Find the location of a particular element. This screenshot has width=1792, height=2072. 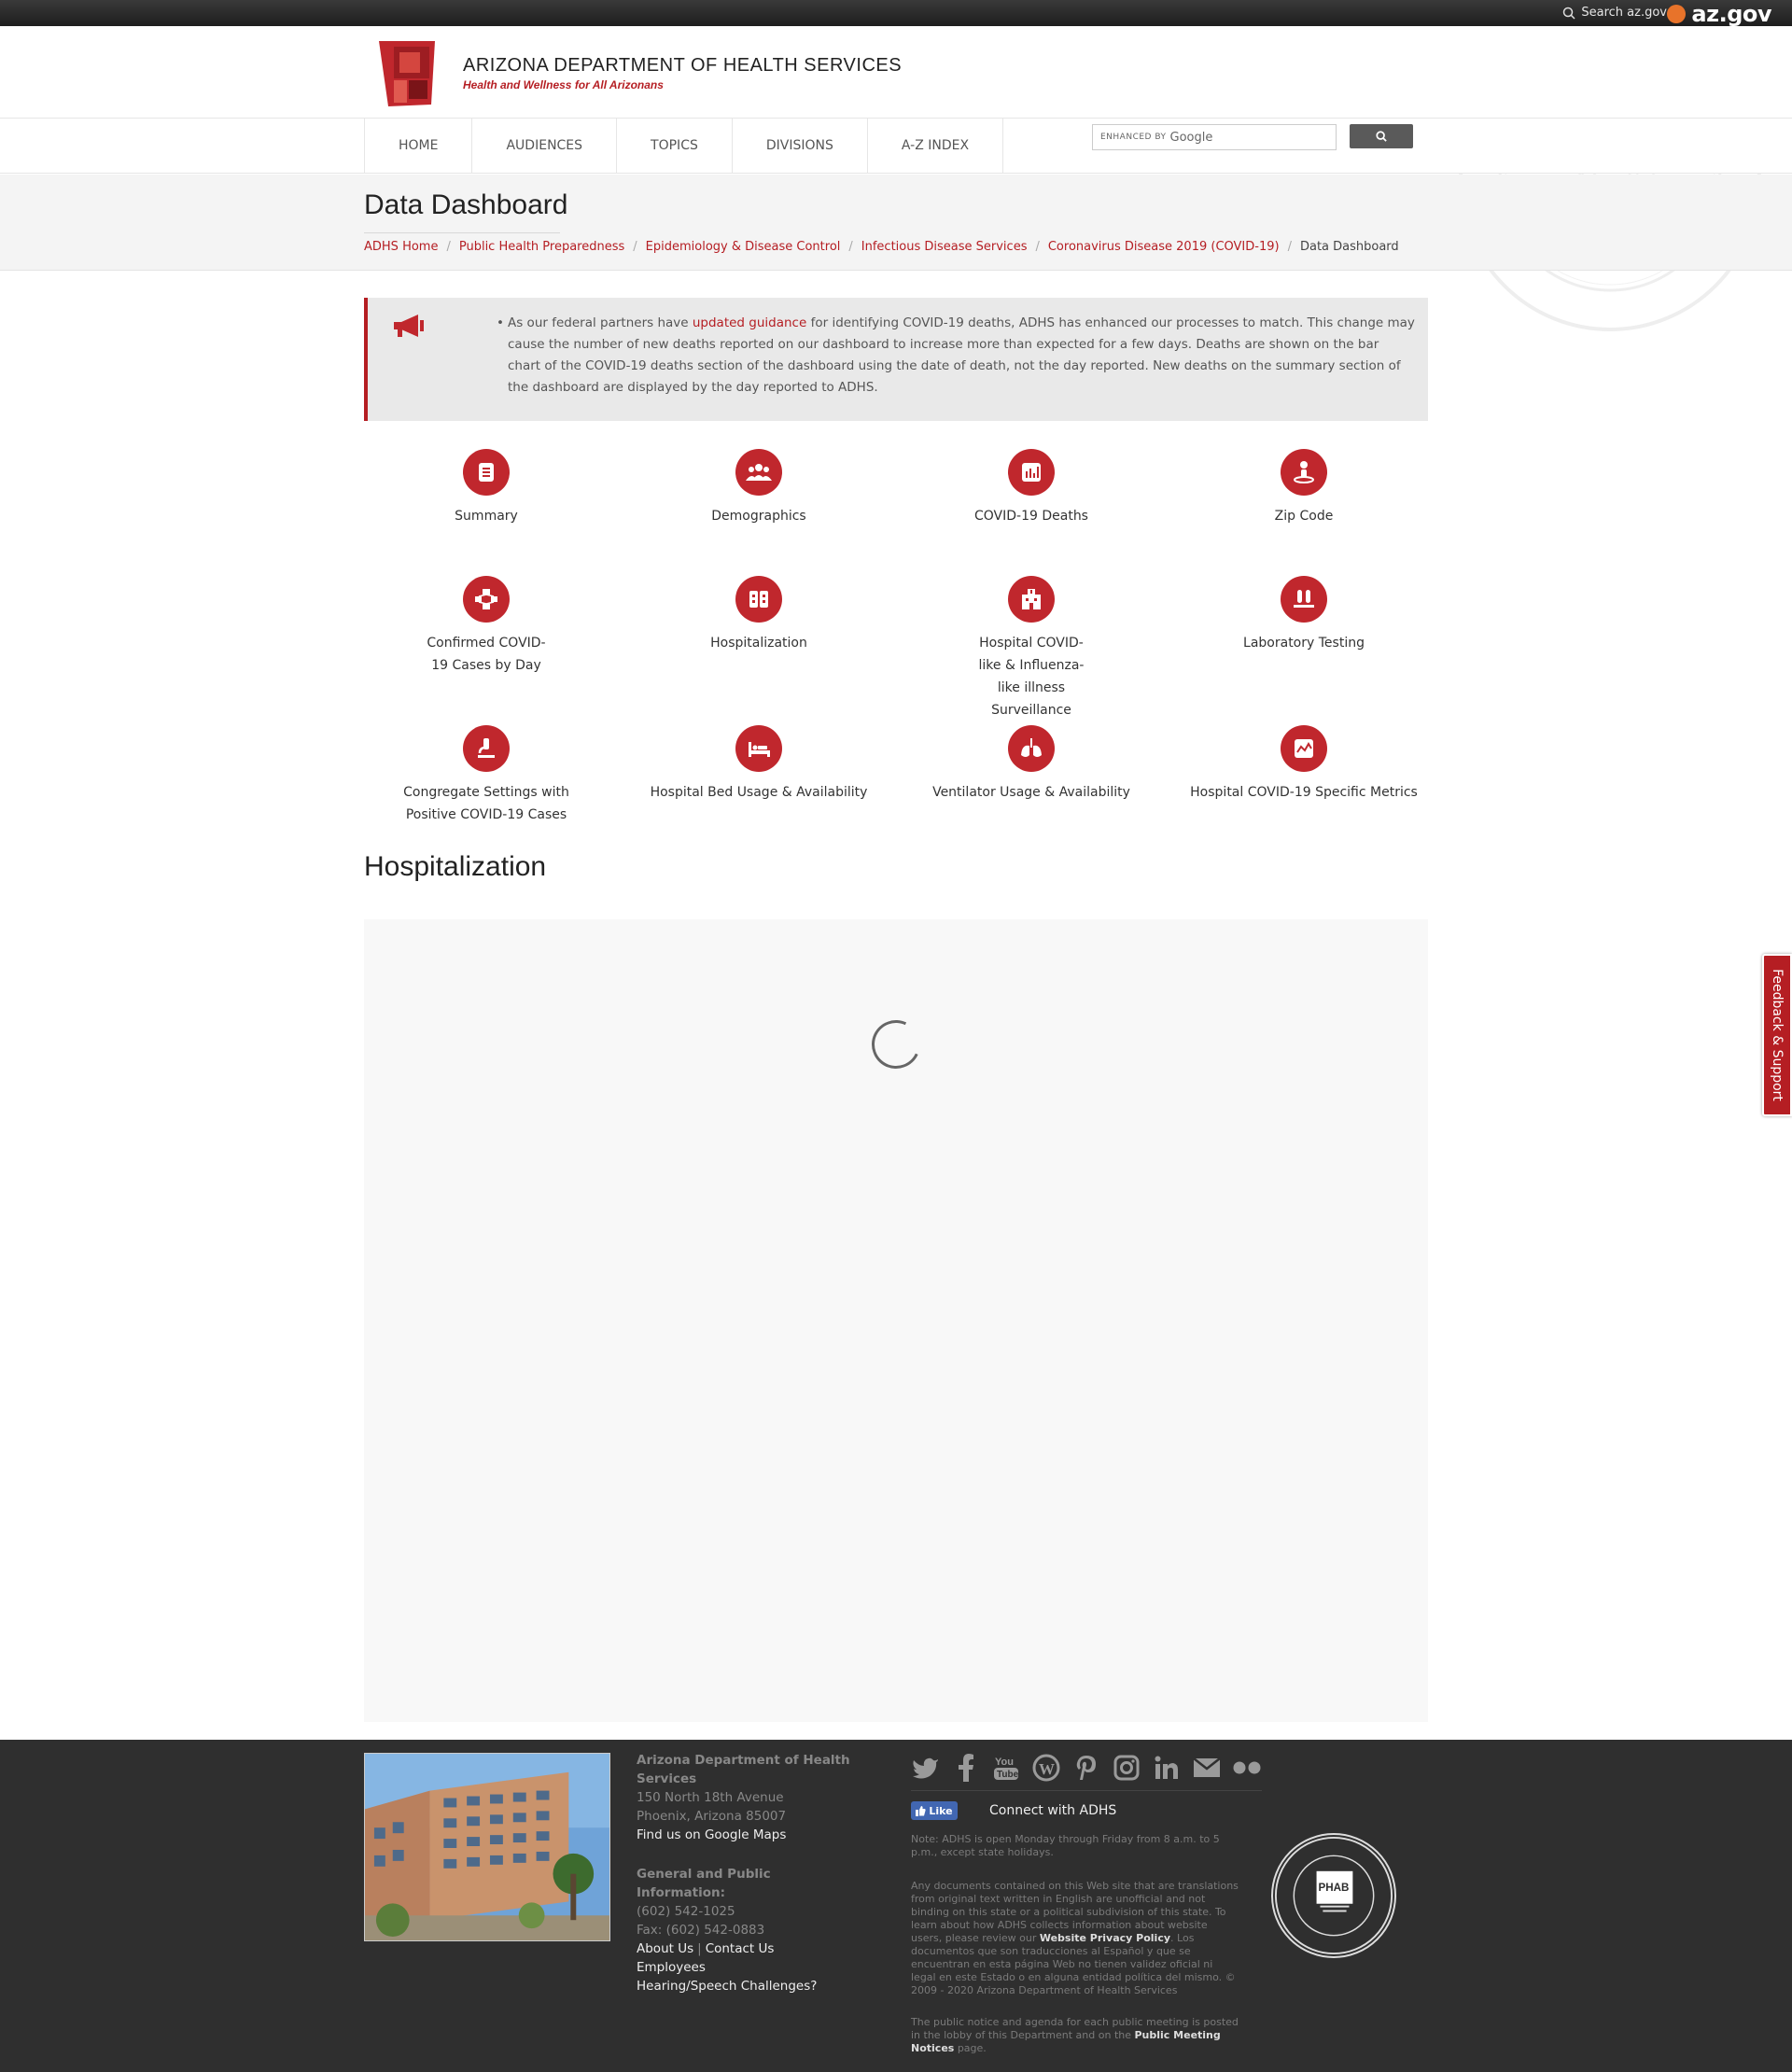

footer-about-contact: About Us | Contact Us is located at coordinates (749, 1949).